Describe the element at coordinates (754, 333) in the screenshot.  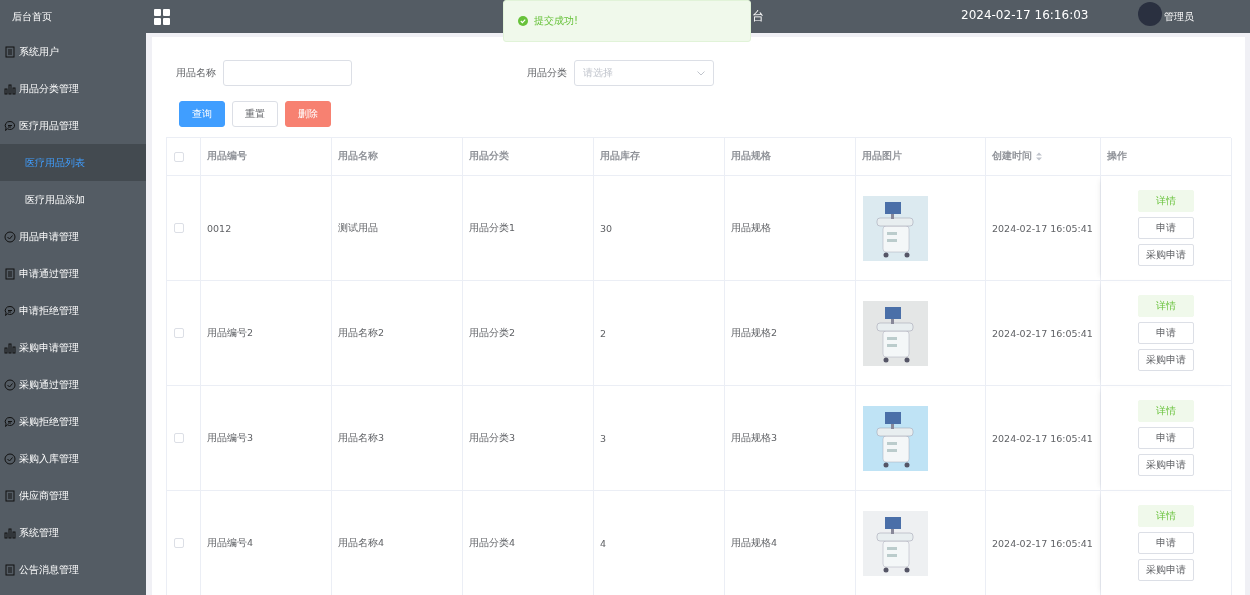
I see `table-cell: 用品规格2` at that location.